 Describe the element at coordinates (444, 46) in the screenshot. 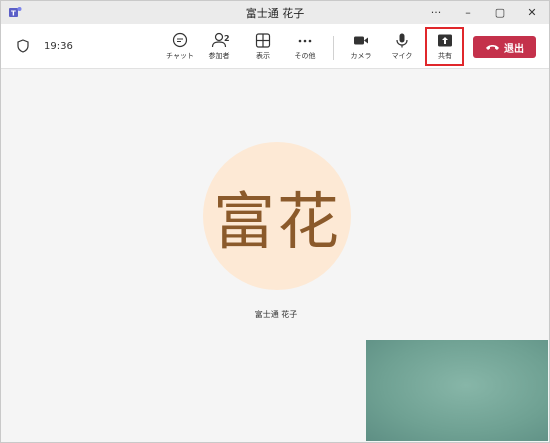

I see `share-highlight-box` at that location.